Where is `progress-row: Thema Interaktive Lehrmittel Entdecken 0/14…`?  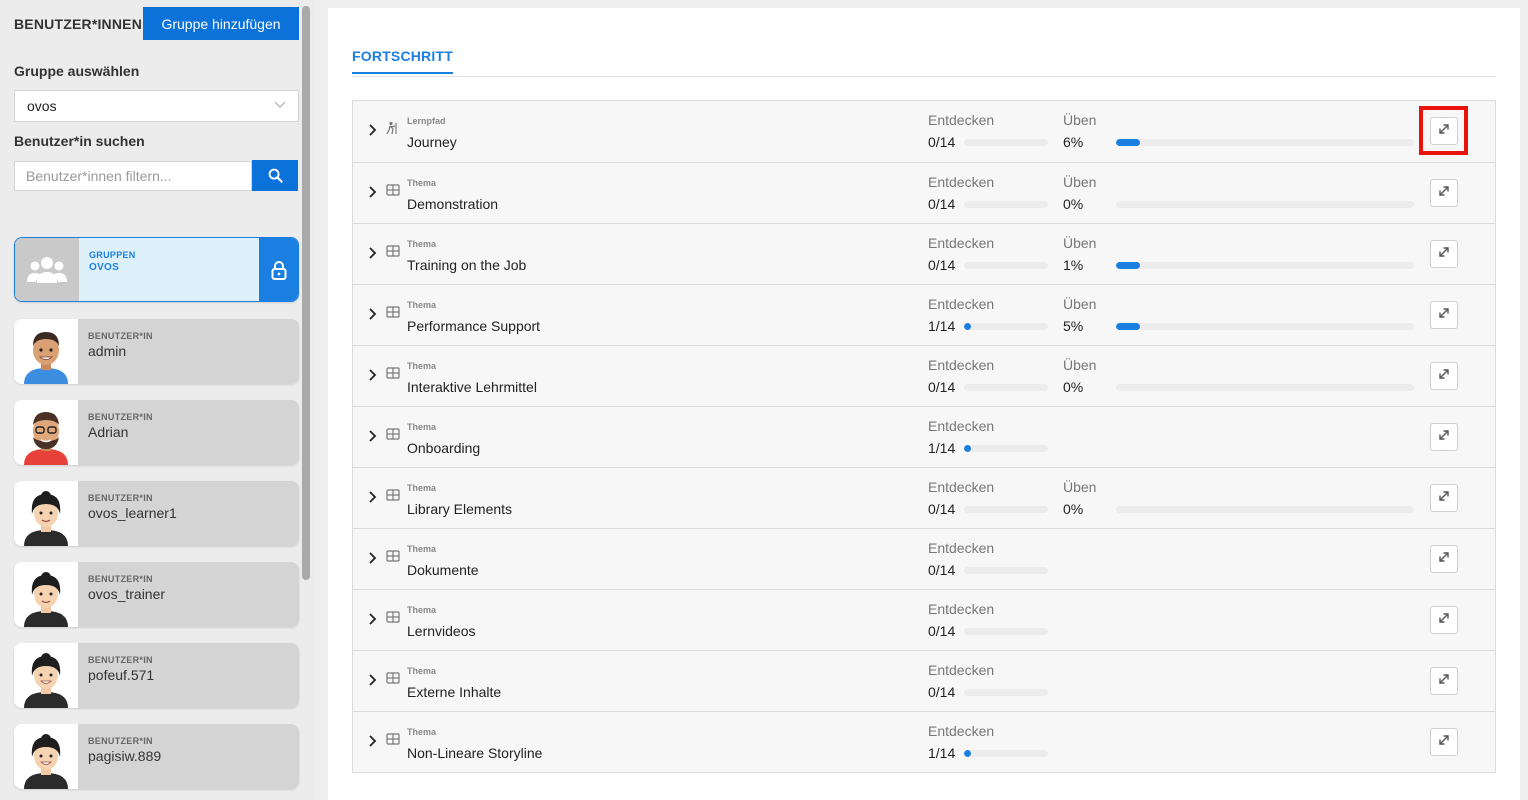 progress-row: Thema Interaktive Lehrmittel Entdecken 0/14… is located at coordinates (924, 375).